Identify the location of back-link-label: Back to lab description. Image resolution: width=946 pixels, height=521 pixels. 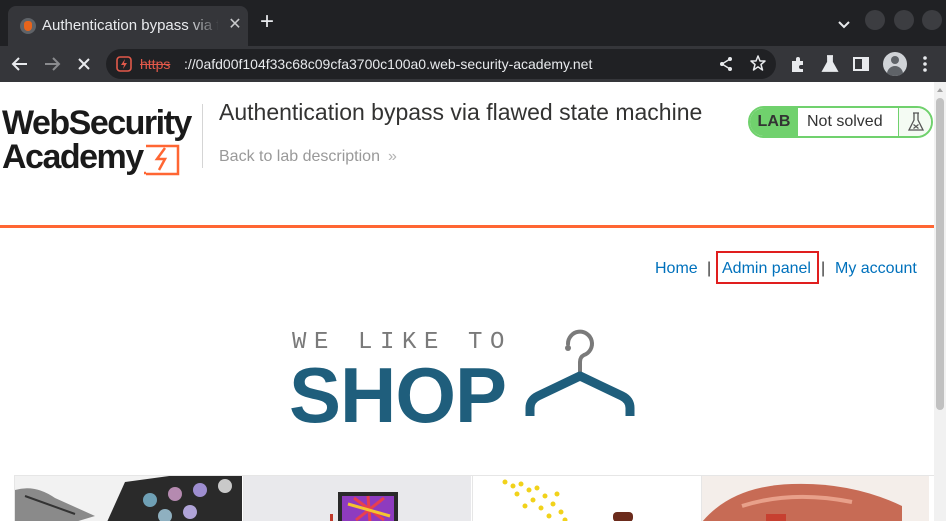
(299, 156).